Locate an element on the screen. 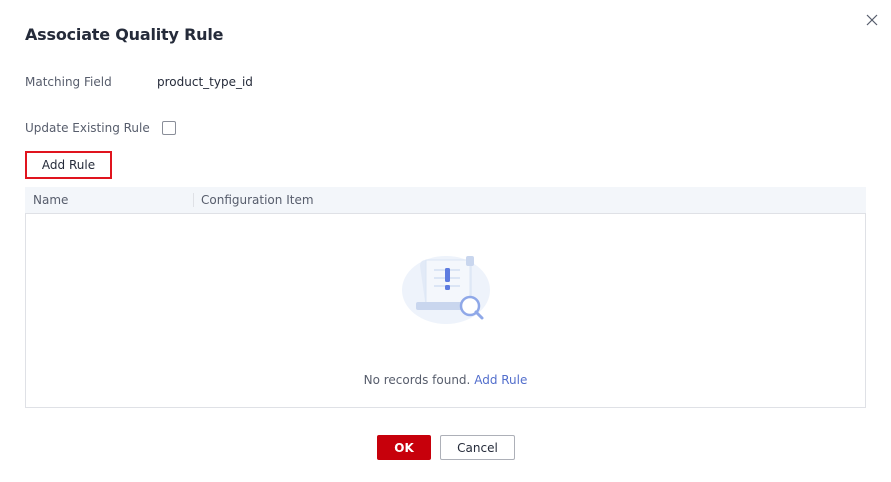 This screenshot has height=482, width=891. table-header: Name Configuration Item is located at coordinates (445, 200).